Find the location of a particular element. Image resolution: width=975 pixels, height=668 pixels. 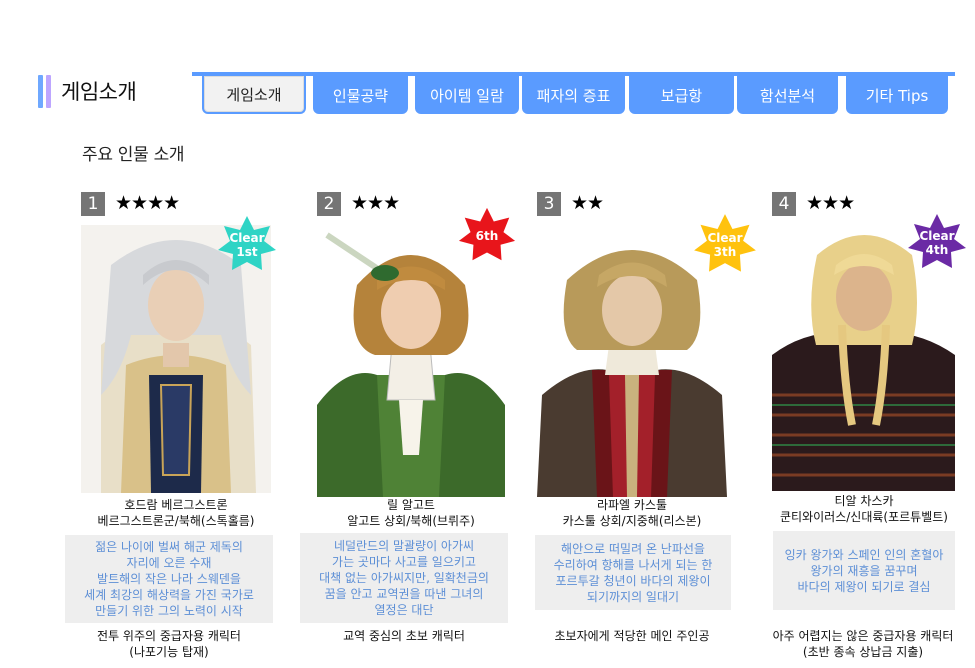

clear-badge: Clear 4th is located at coordinates (937, 243).